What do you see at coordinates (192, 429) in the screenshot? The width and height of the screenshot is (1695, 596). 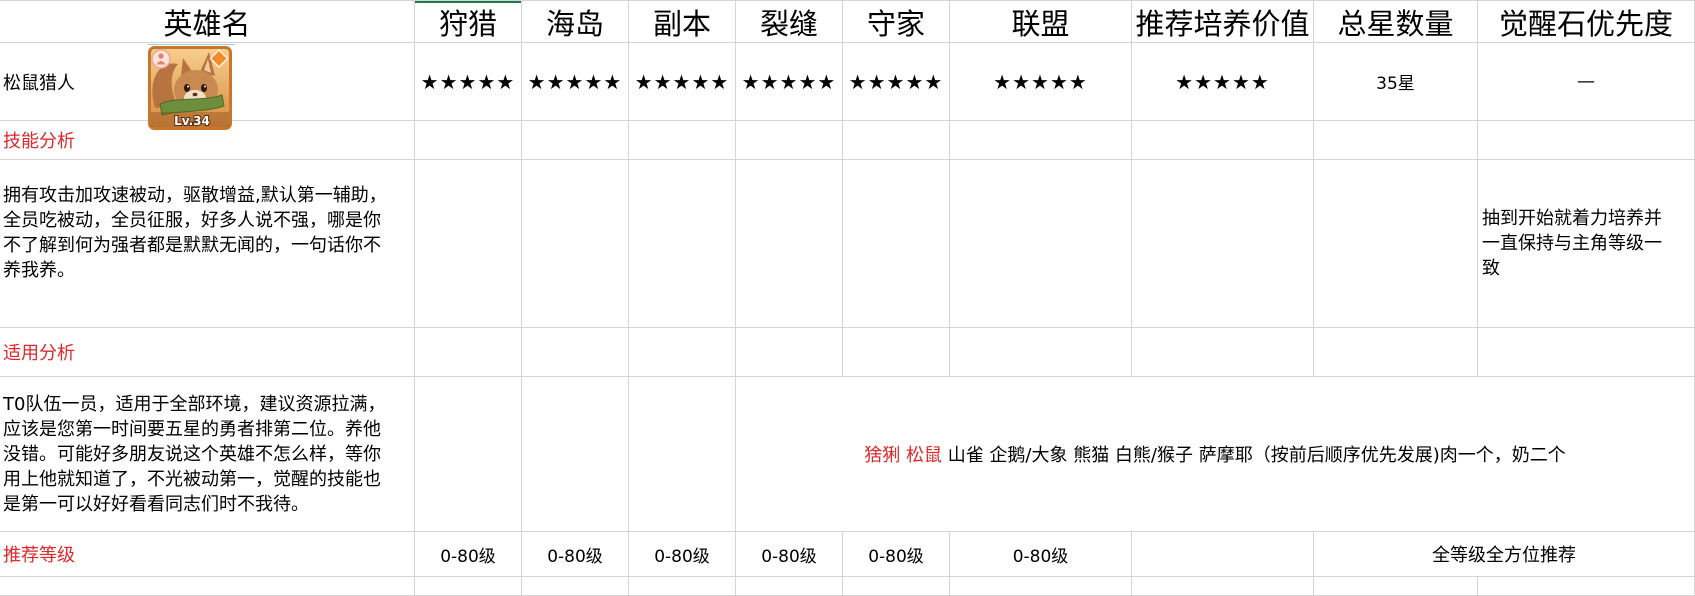 I see `text-line: 应该是您第一时间要五星的勇者排第二位。养他` at bounding box center [192, 429].